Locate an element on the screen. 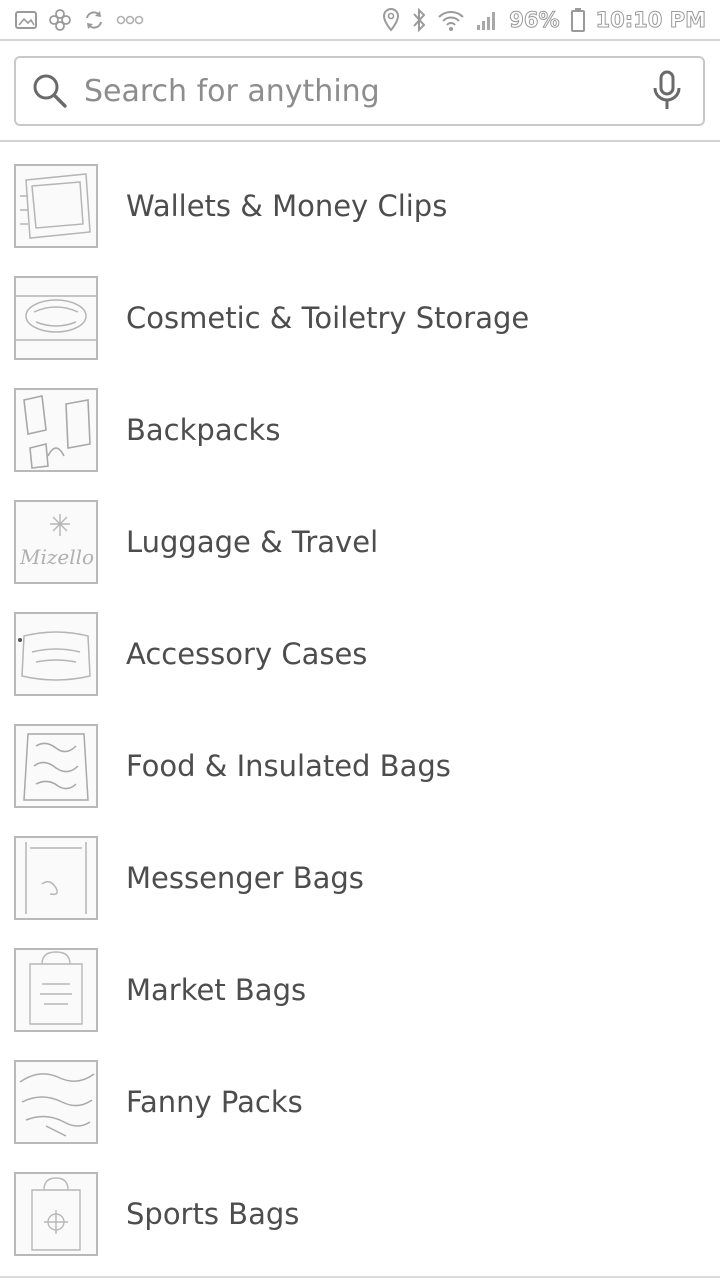  status-right-icons: 96% 10:10 PM is located at coordinates (544, 20).